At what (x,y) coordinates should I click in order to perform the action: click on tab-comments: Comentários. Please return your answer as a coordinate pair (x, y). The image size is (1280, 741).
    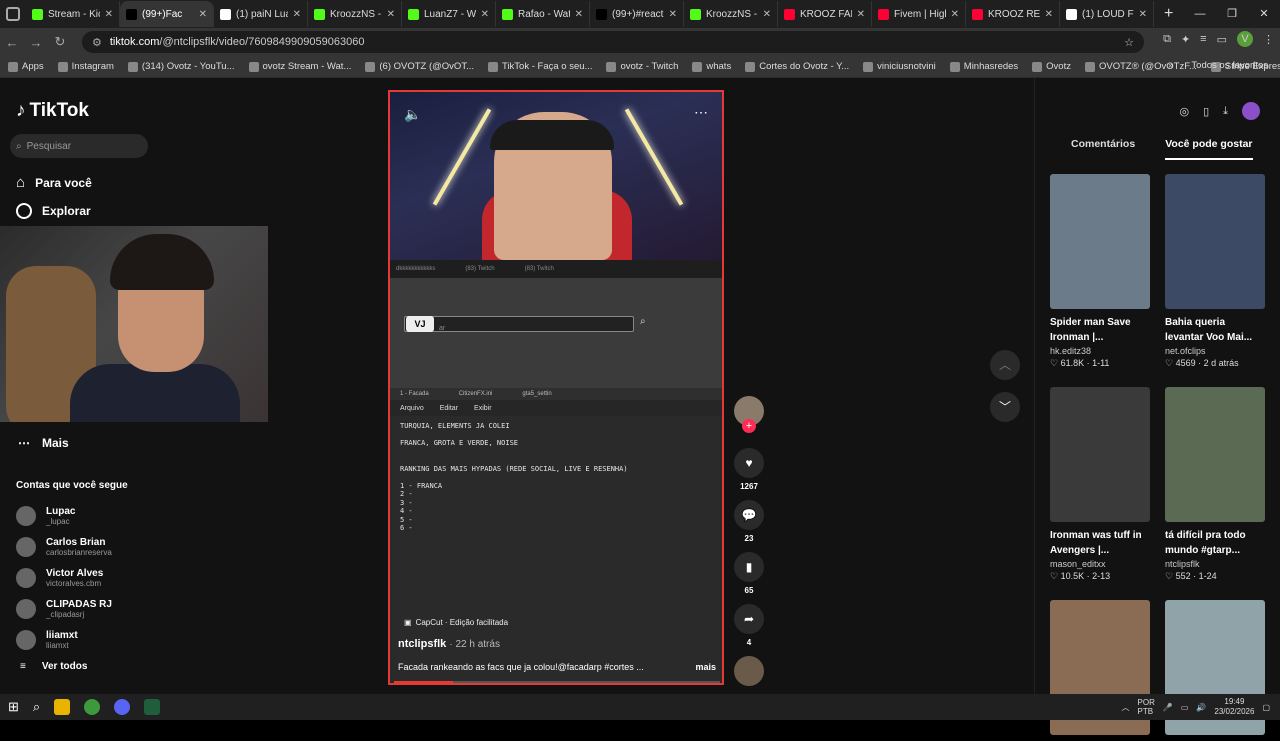
    Looking at the image, I should click on (1103, 149).